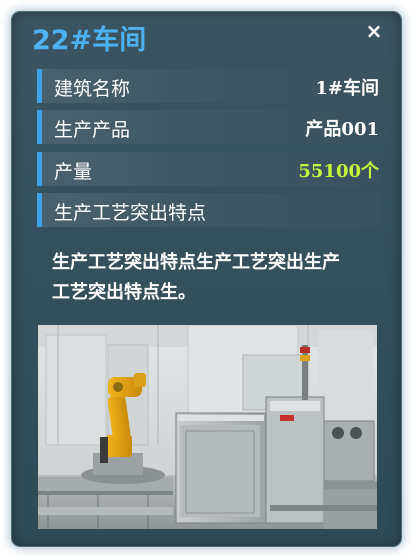 This screenshot has width=413, height=558. What do you see at coordinates (347, 88) in the screenshot?
I see `row-value: 1#车间` at bounding box center [347, 88].